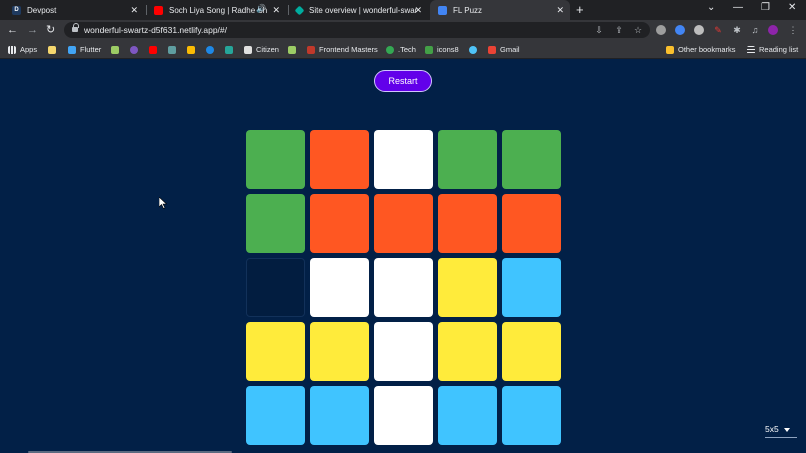 The height and width of the screenshot is (453, 806). I want to click on new-tab-button: +, so click(580, 9).